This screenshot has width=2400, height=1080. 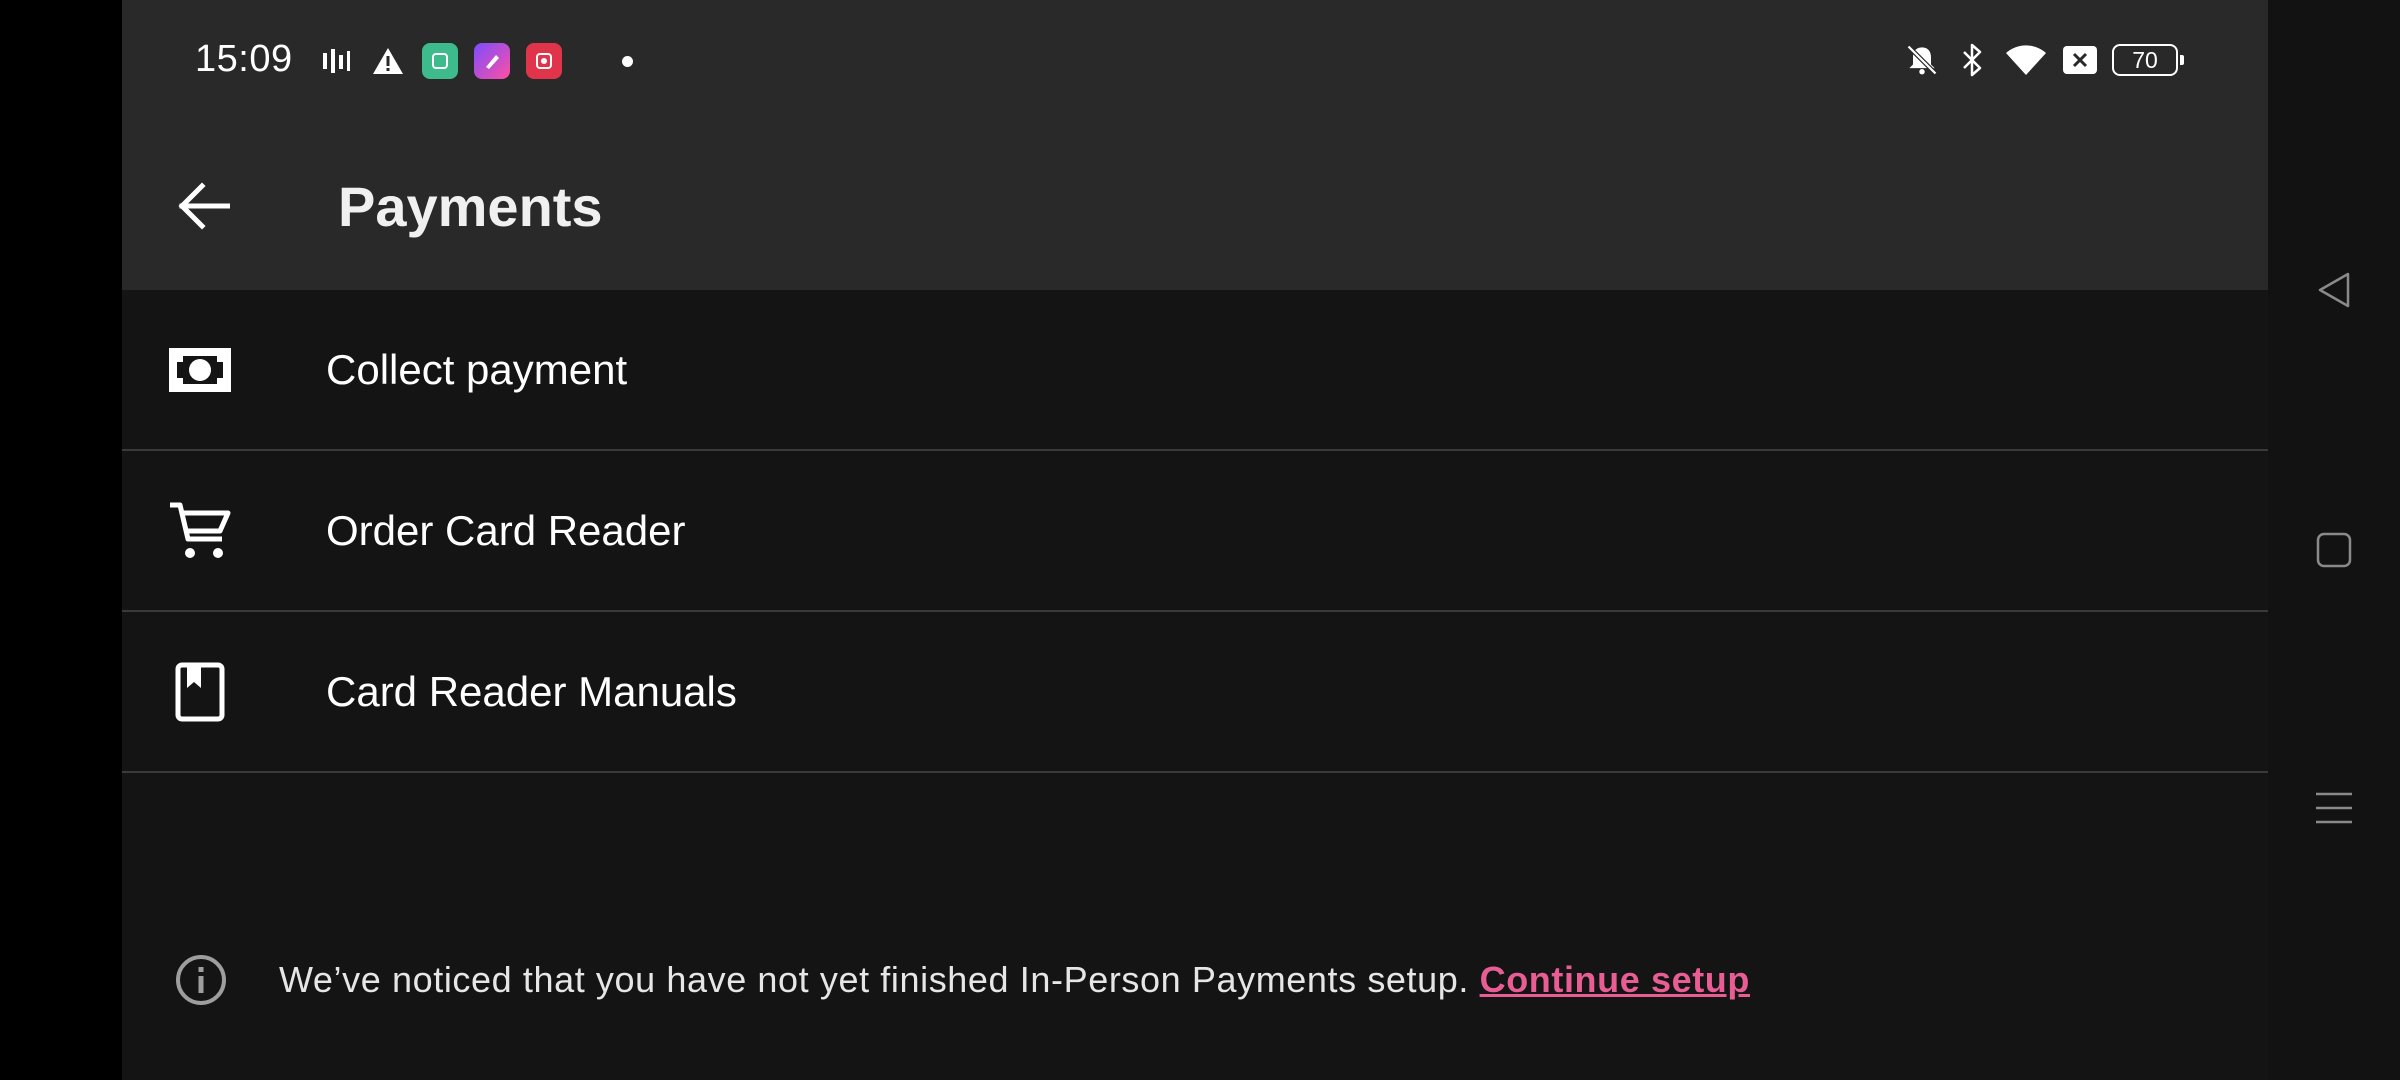 I want to click on wifi-icon, so click(x=2026, y=60).